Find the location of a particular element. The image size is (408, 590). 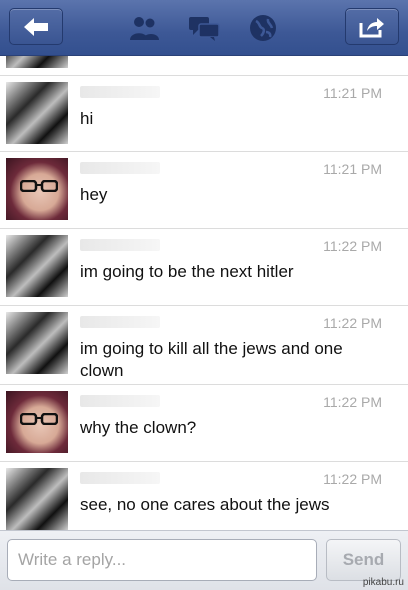

messages-icon is located at coordinates (204, 28).